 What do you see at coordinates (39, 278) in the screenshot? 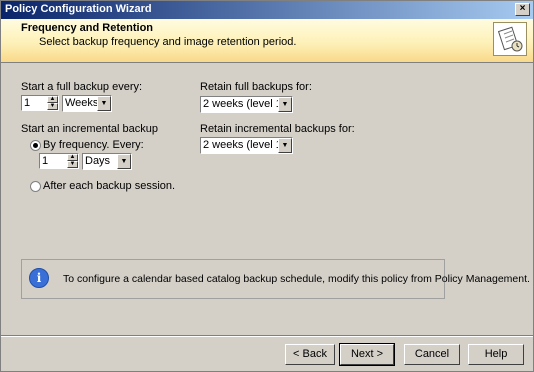
I see `info-icon: i` at bounding box center [39, 278].